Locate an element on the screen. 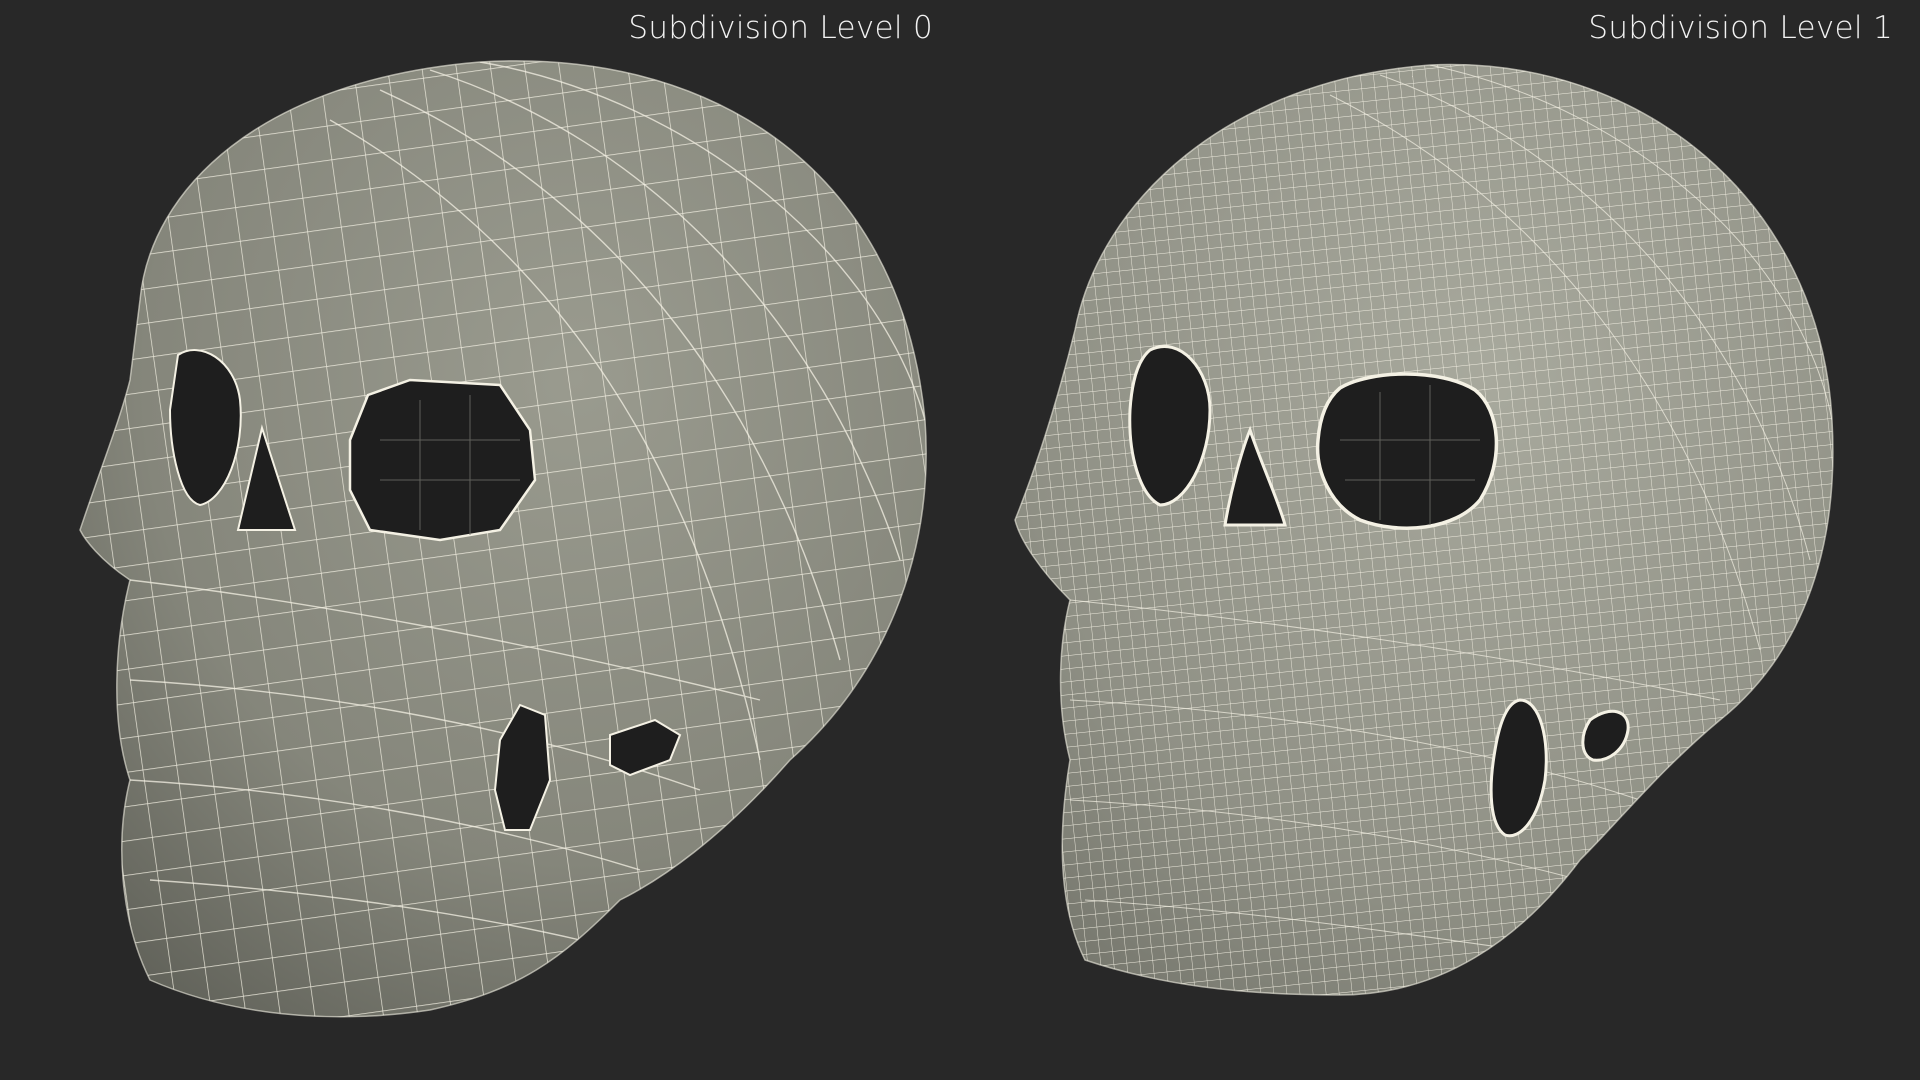 The height and width of the screenshot is (1080, 1920). caption-subdivision-level-0: Subdivision Level 0 is located at coordinates (780, 28).